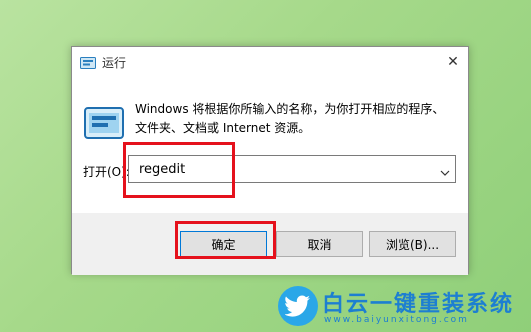 The image size is (531, 332). What do you see at coordinates (225, 240) in the screenshot?
I see `highlight-box-ok` at bounding box center [225, 240].